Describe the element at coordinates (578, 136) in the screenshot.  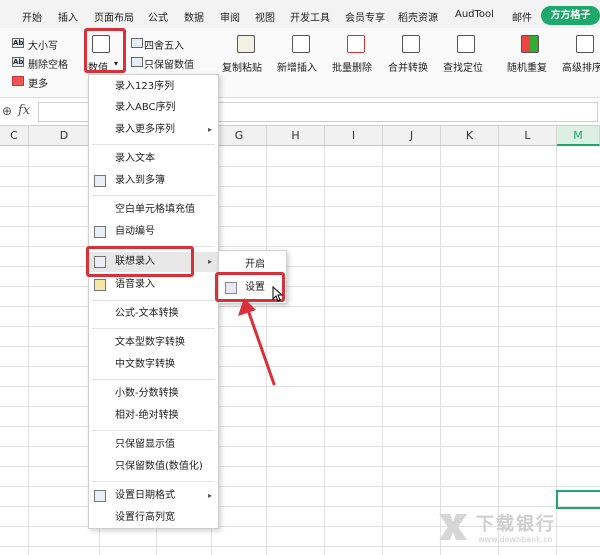
I see `column-header-selected: M` at that location.